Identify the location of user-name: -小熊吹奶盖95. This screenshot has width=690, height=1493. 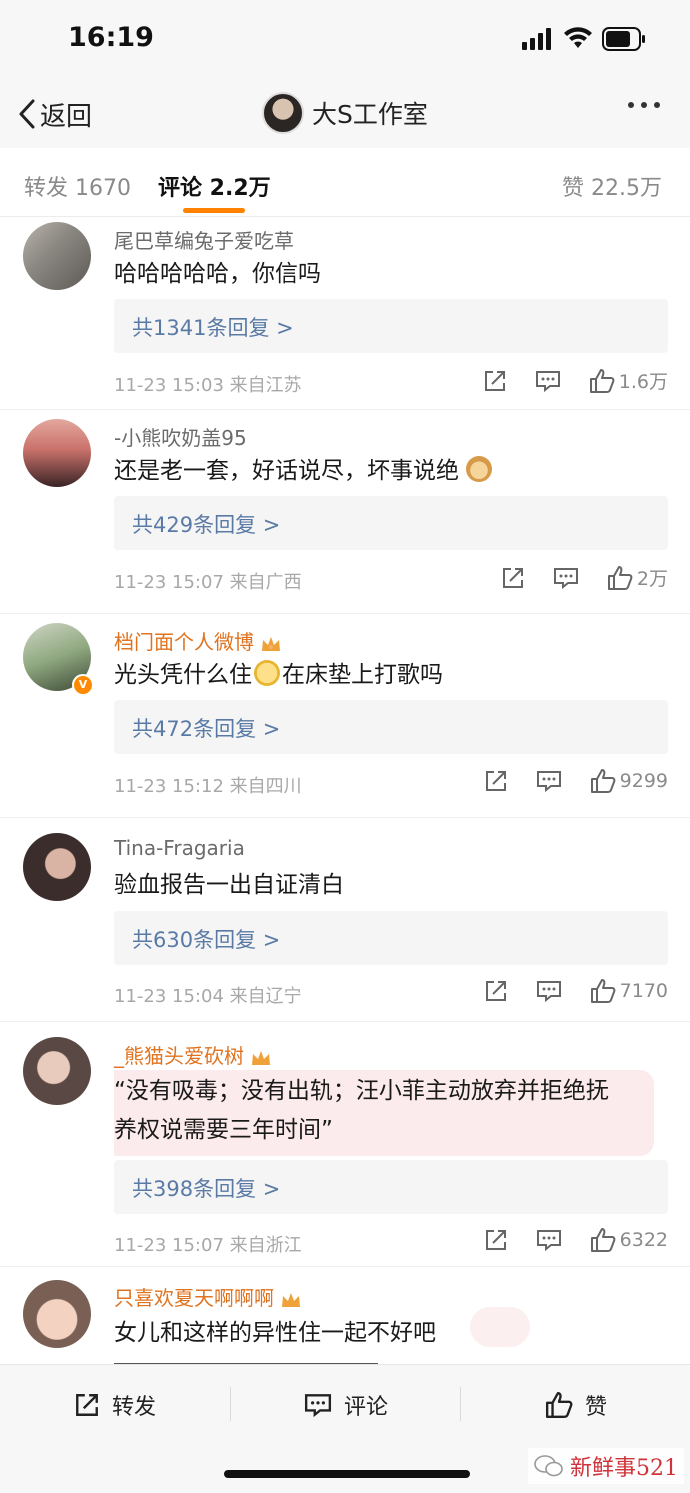
(180, 436).